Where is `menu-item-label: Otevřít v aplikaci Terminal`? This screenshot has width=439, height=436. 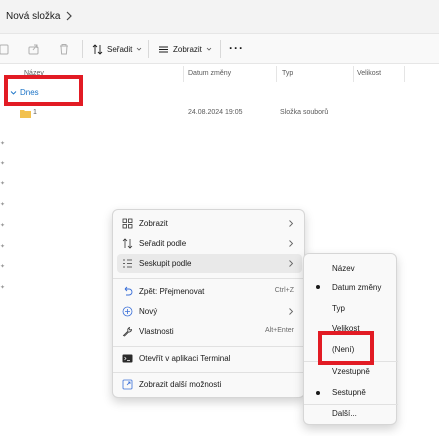 menu-item-label: Otevřít v aplikaci Terminal is located at coordinates (185, 358).